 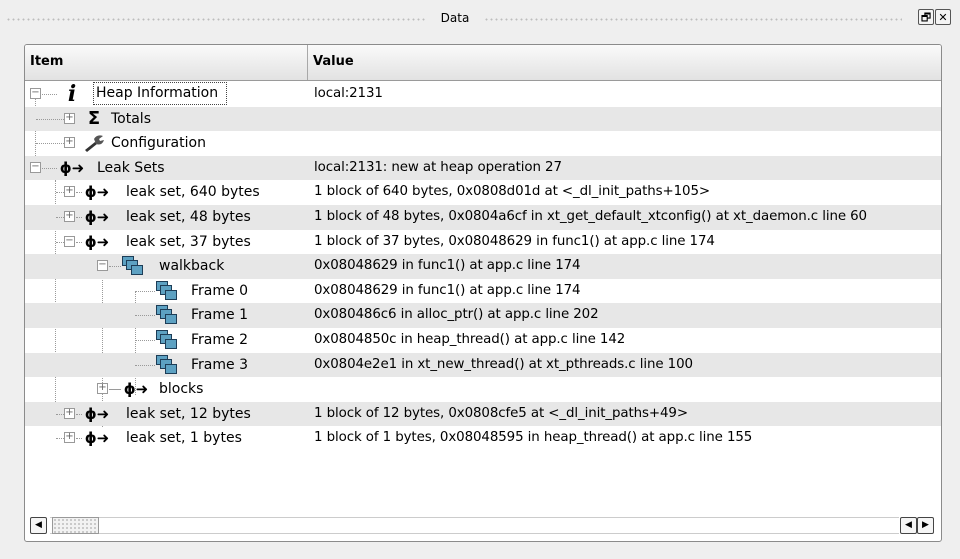 I want to click on horizontal-scrollbar: ◀ ◀ ▶, so click(x=482, y=526).